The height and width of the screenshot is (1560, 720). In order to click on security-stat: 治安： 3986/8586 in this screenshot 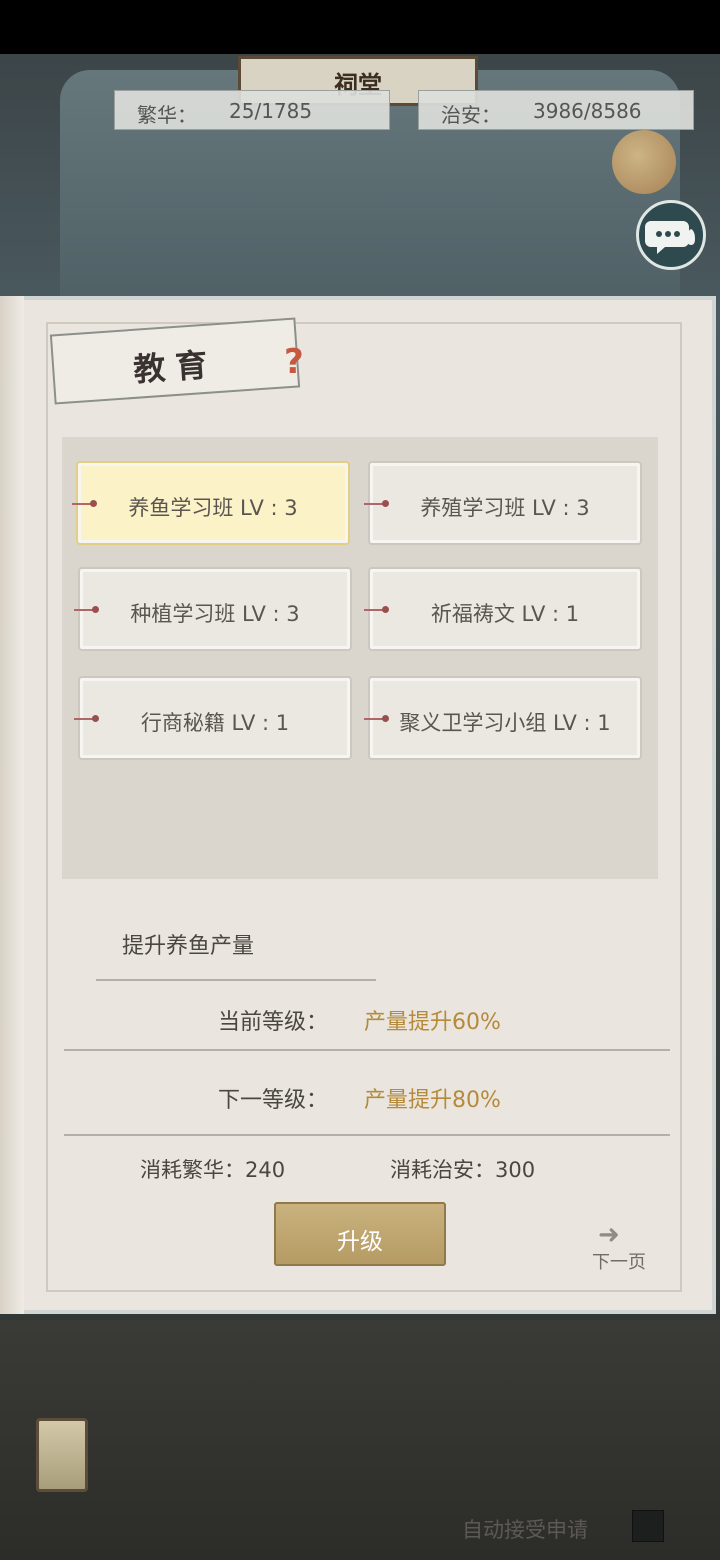, I will do `click(556, 110)`.